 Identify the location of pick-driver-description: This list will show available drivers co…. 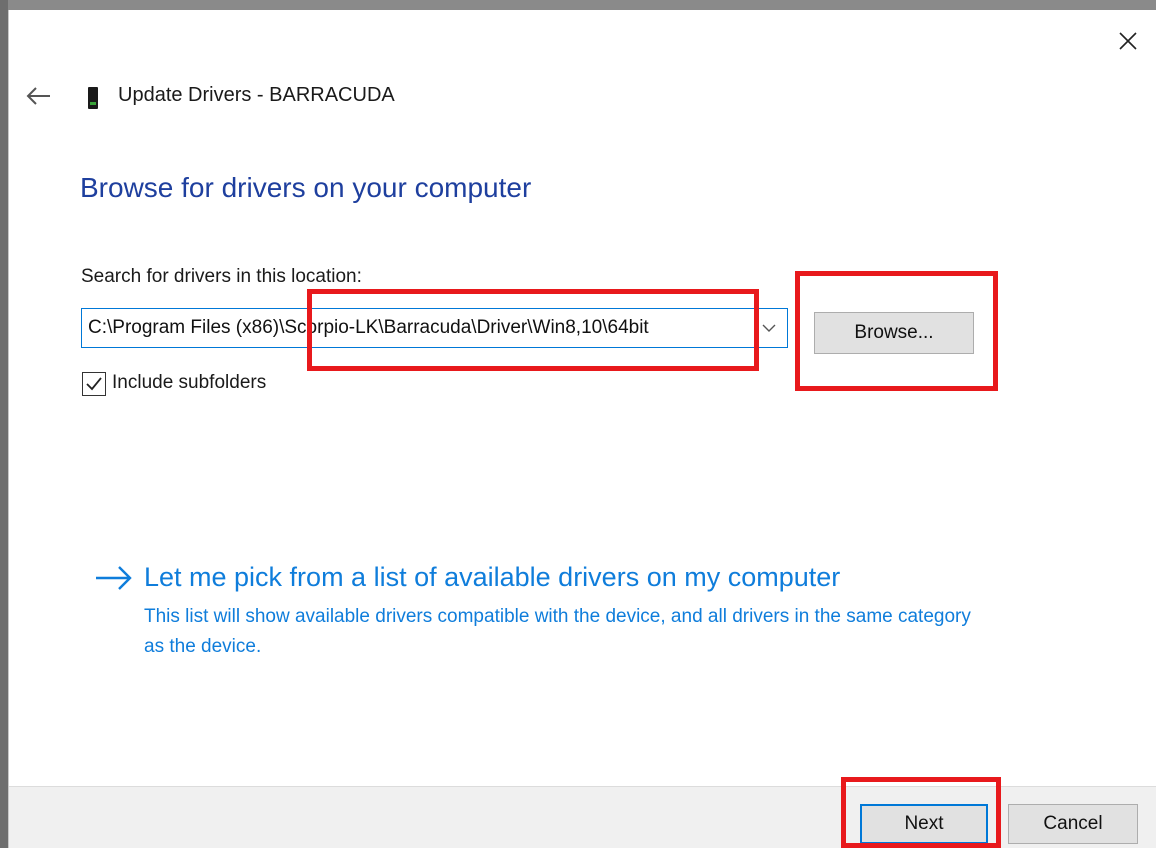
(557, 631).